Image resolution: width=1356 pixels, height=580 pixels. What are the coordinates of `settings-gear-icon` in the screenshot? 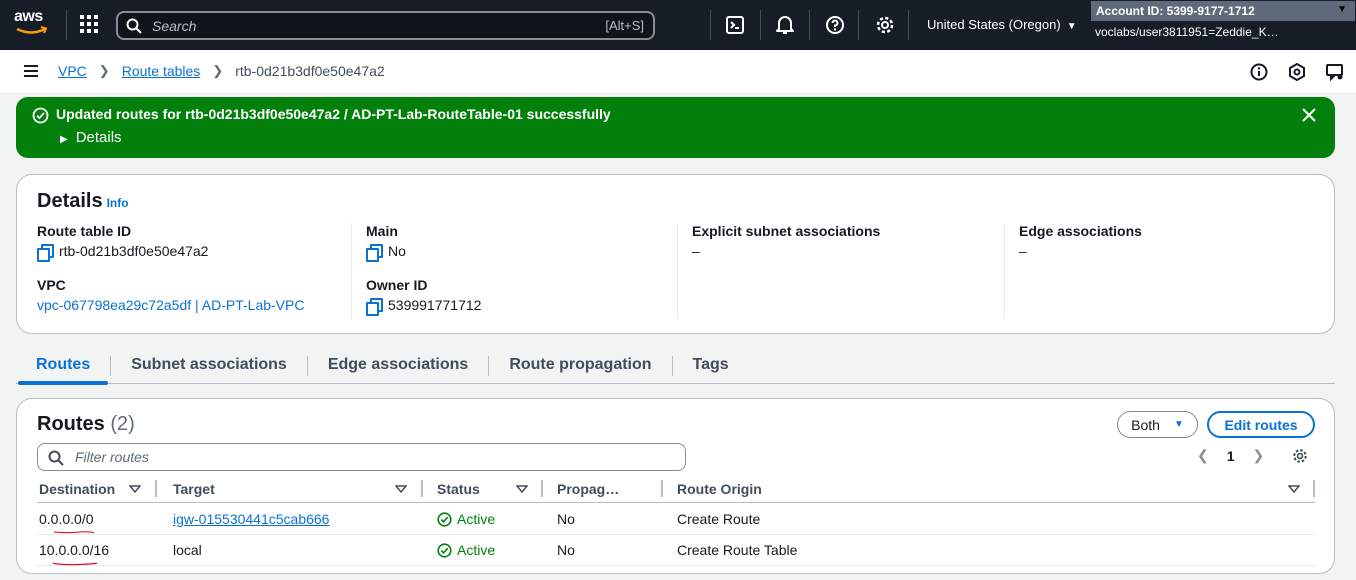 It's located at (885, 25).